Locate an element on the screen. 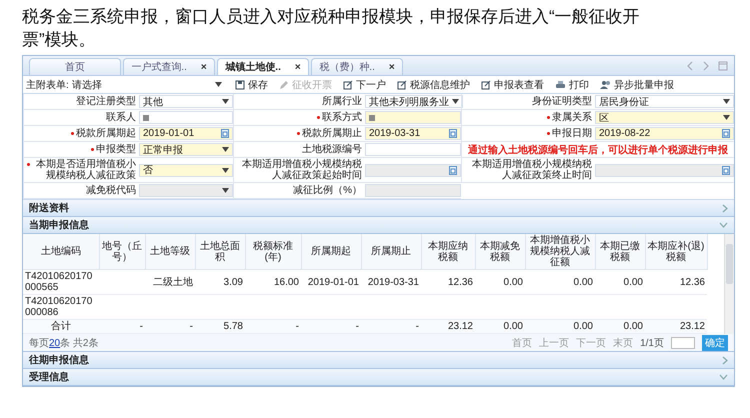 The height and width of the screenshot is (418, 750). toolbar-button: 保存 is located at coordinates (251, 85).